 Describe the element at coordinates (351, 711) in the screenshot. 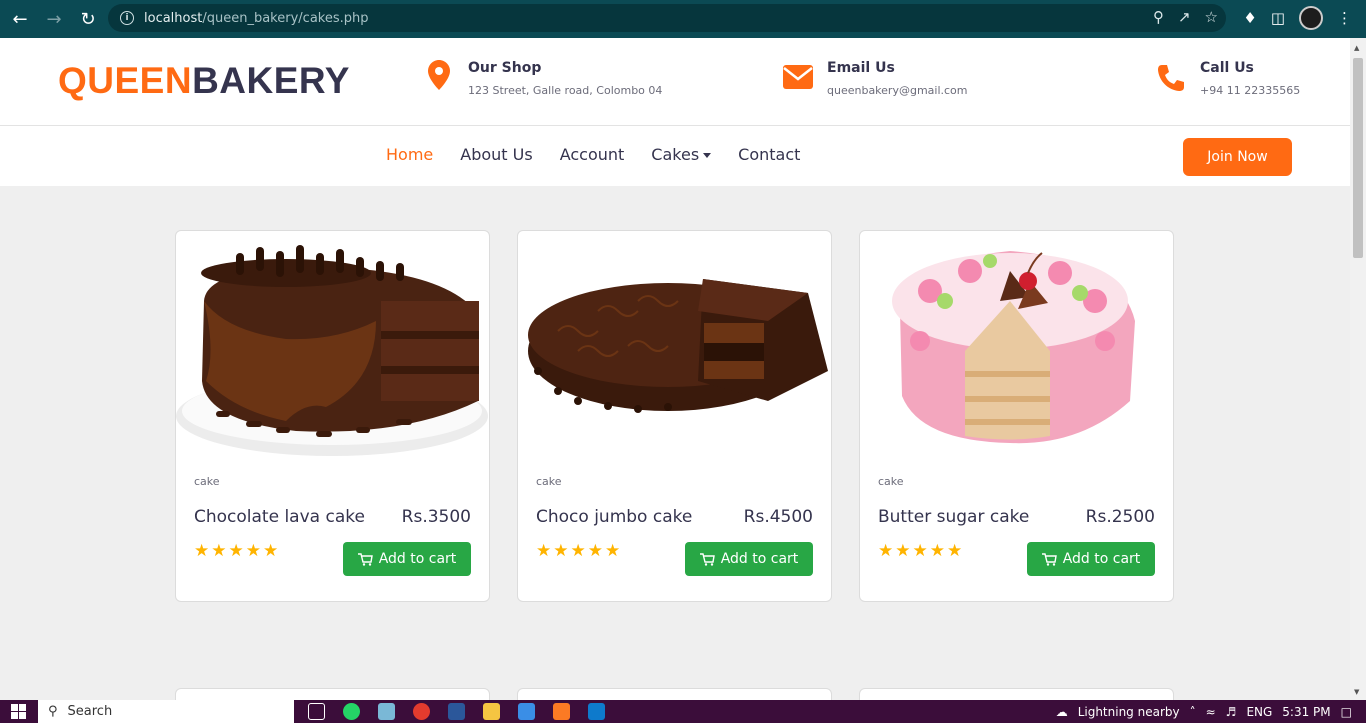

I see `whatsapp-icon` at that location.